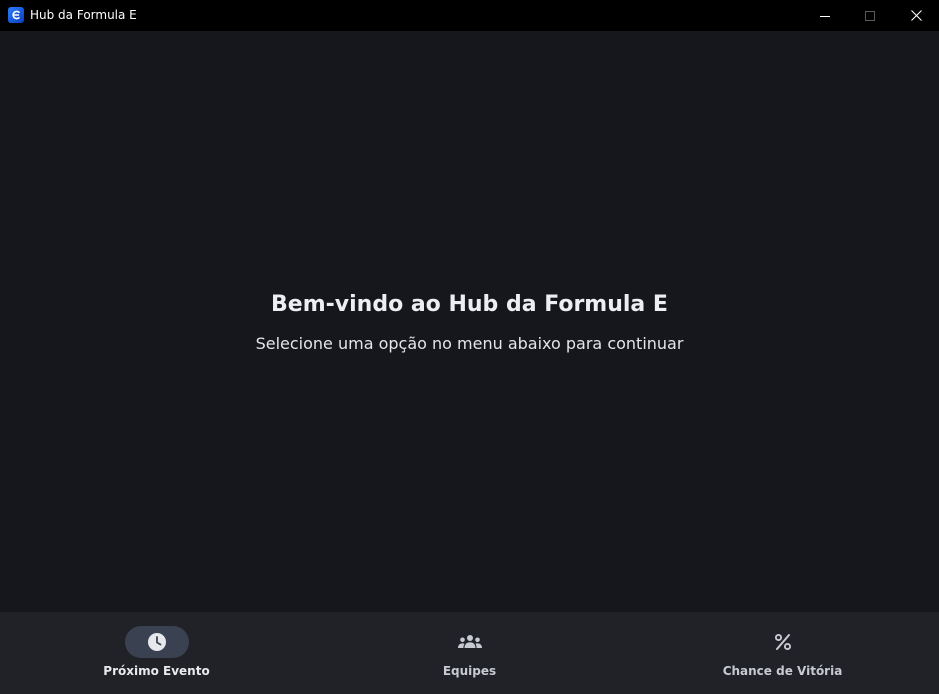 This screenshot has height=694, width=939. I want to click on window-title: Hub da Formula E, so click(83, 15).